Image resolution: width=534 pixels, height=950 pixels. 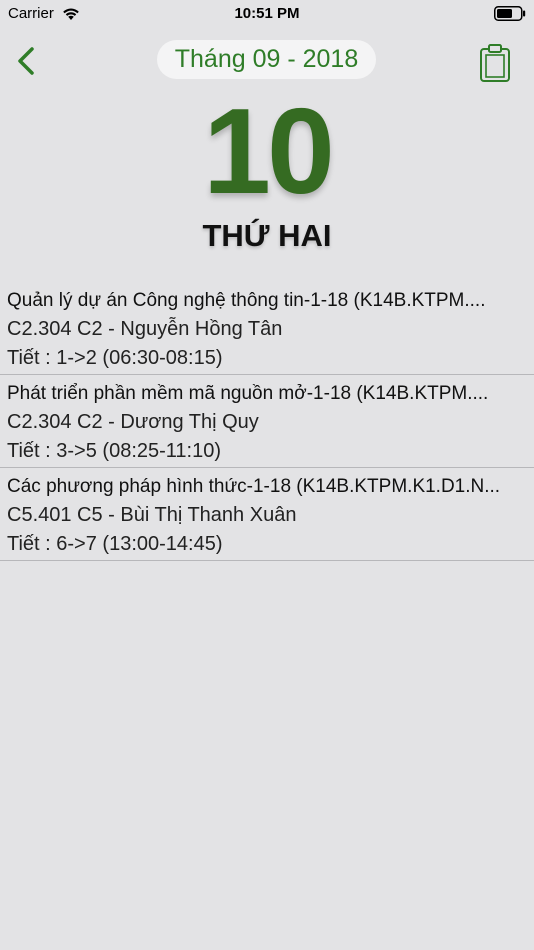 I want to click on day-number: 10, so click(x=269, y=151).